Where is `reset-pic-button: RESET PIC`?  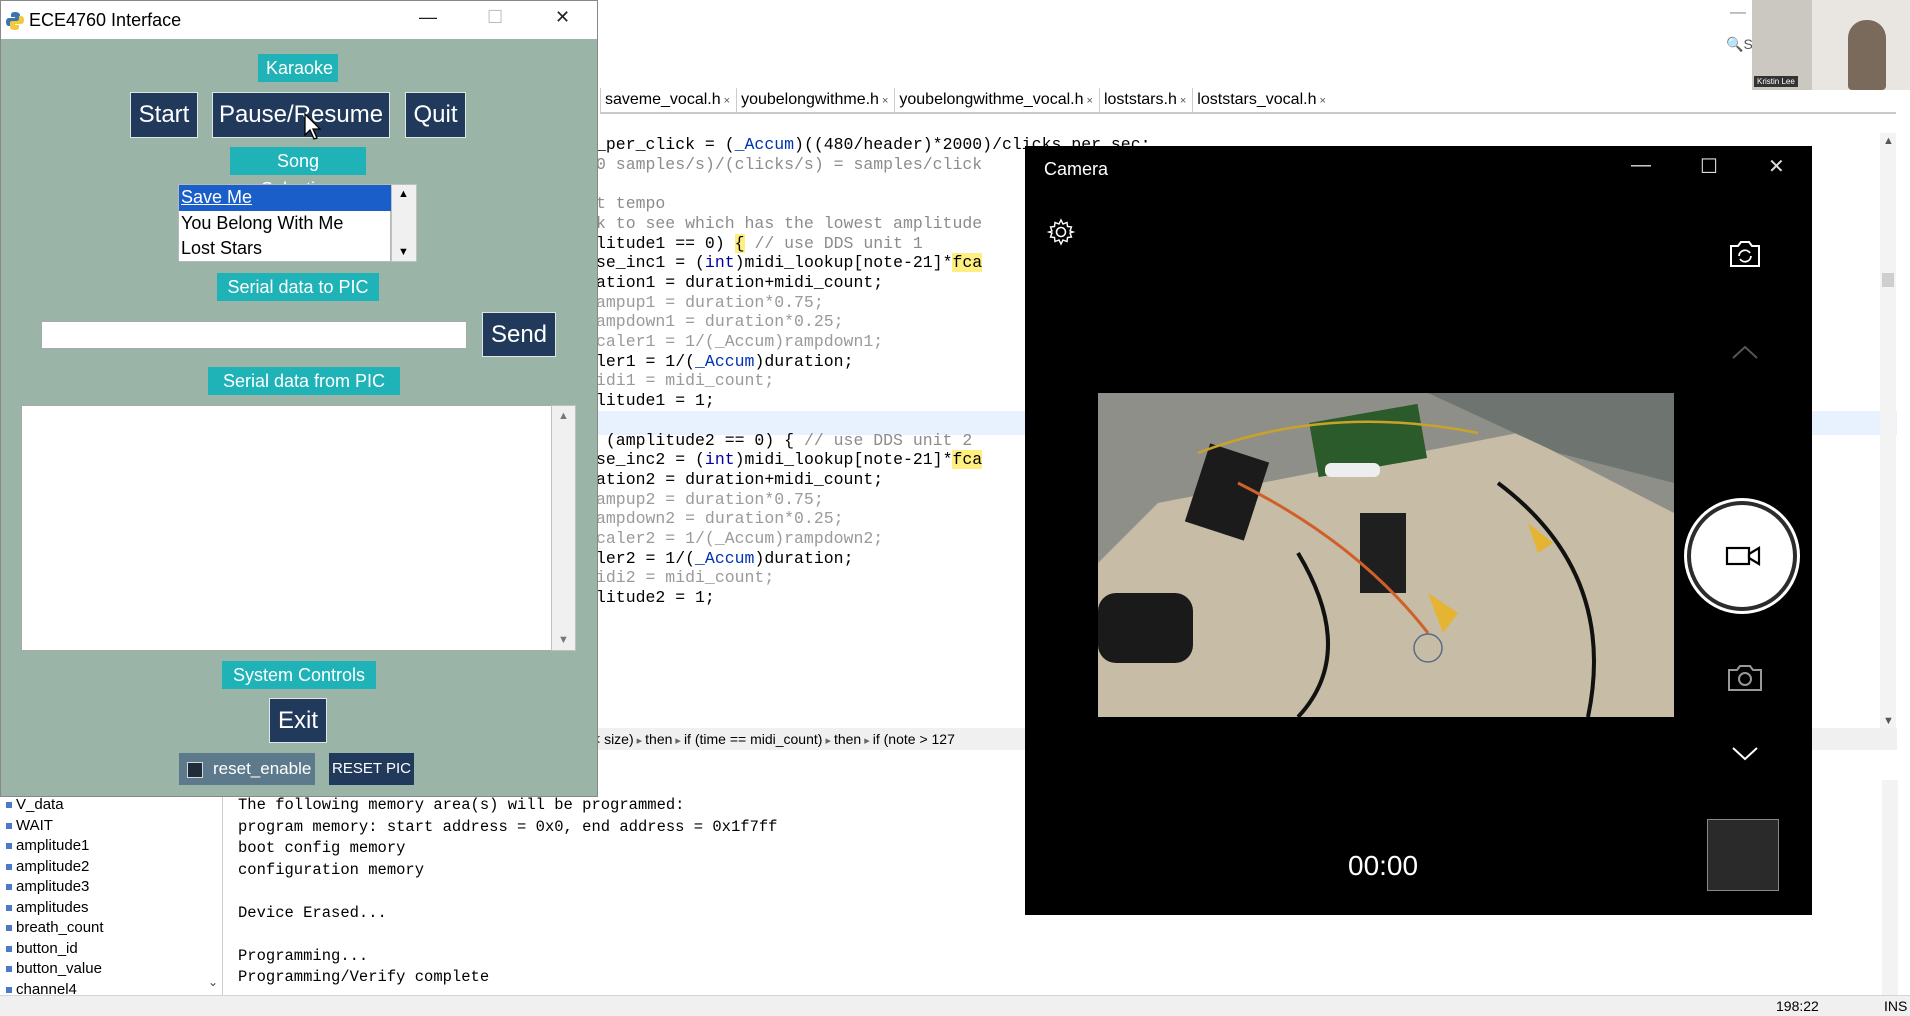 reset-pic-button: RESET PIC is located at coordinates (371, 769).